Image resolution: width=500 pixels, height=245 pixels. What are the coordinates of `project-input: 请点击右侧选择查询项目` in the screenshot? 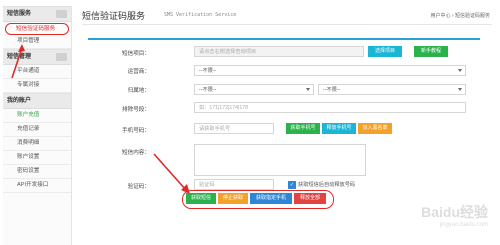 It's located at (279, 51).